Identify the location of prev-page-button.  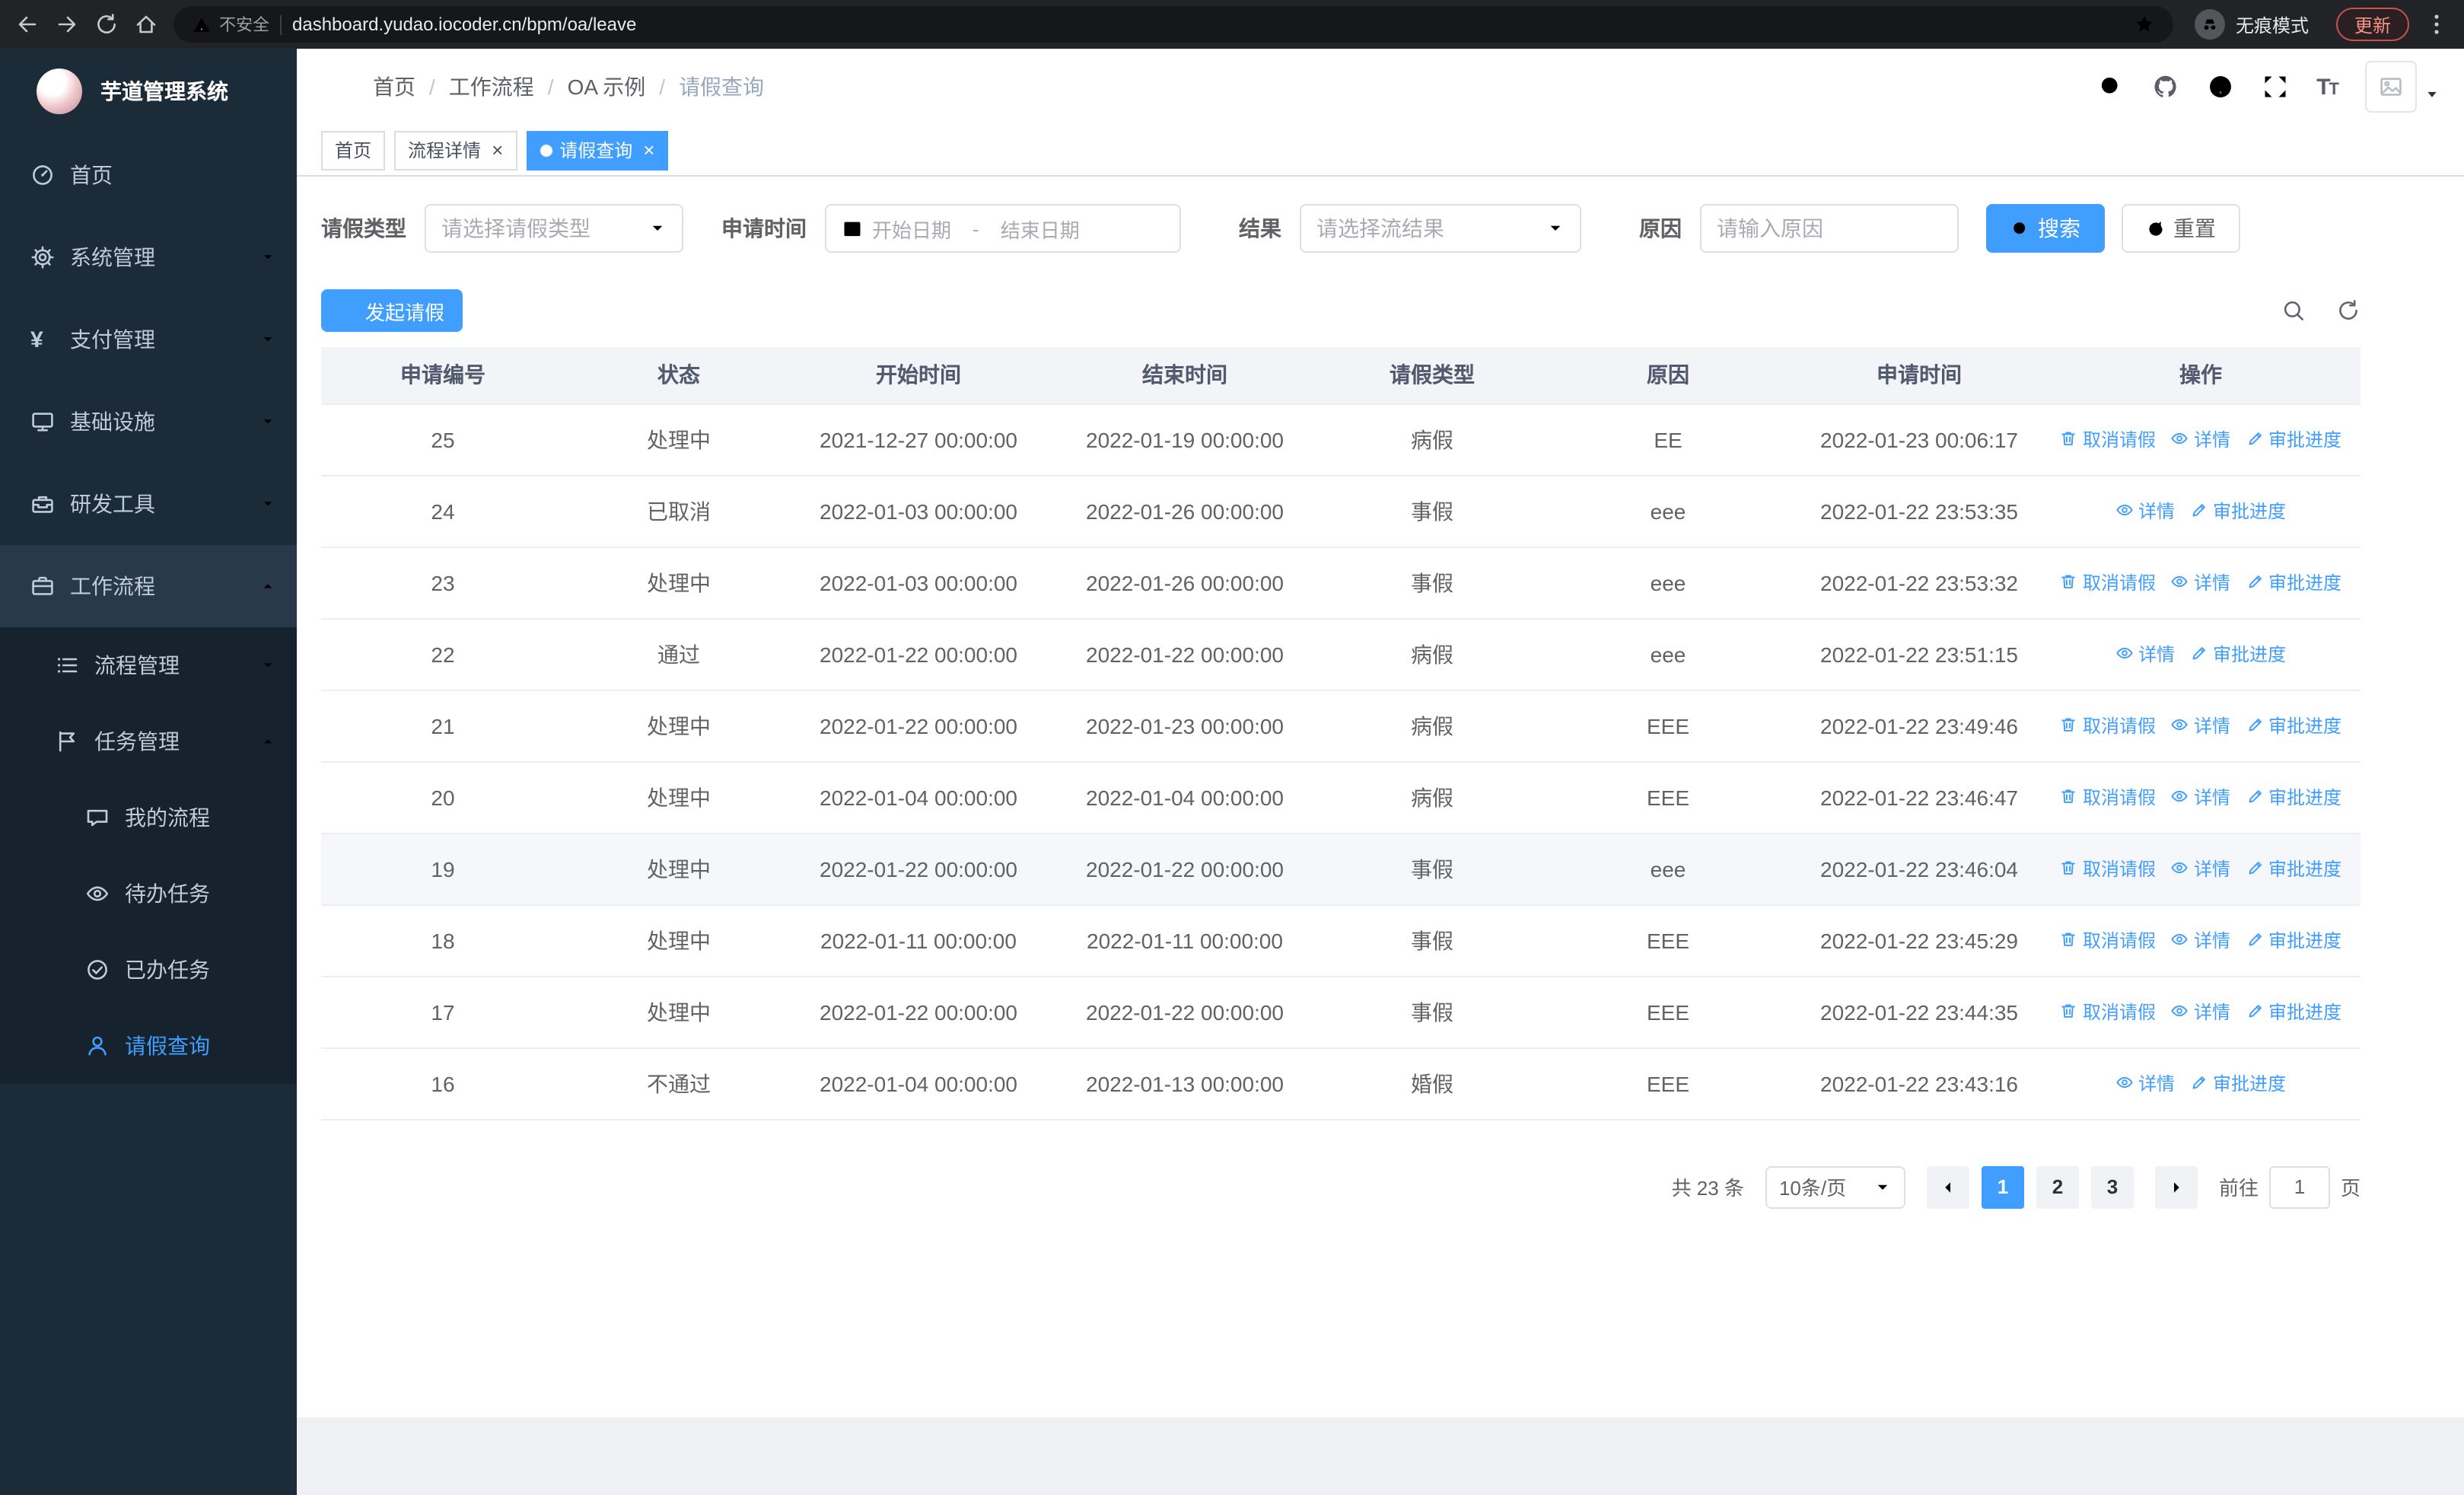
(1947, 1187).